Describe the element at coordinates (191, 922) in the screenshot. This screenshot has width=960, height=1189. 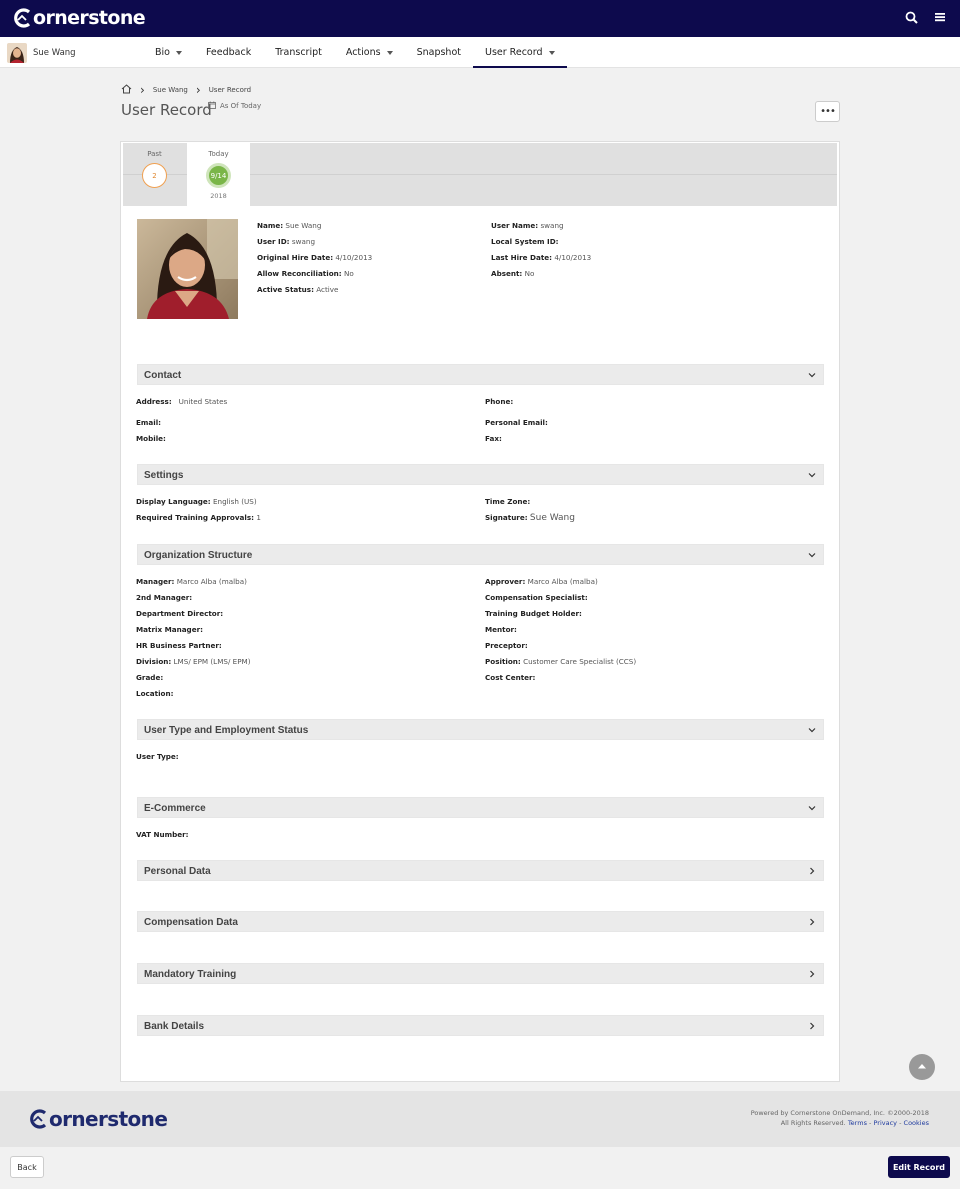
I see `section-title: Compensation Data` at that location.